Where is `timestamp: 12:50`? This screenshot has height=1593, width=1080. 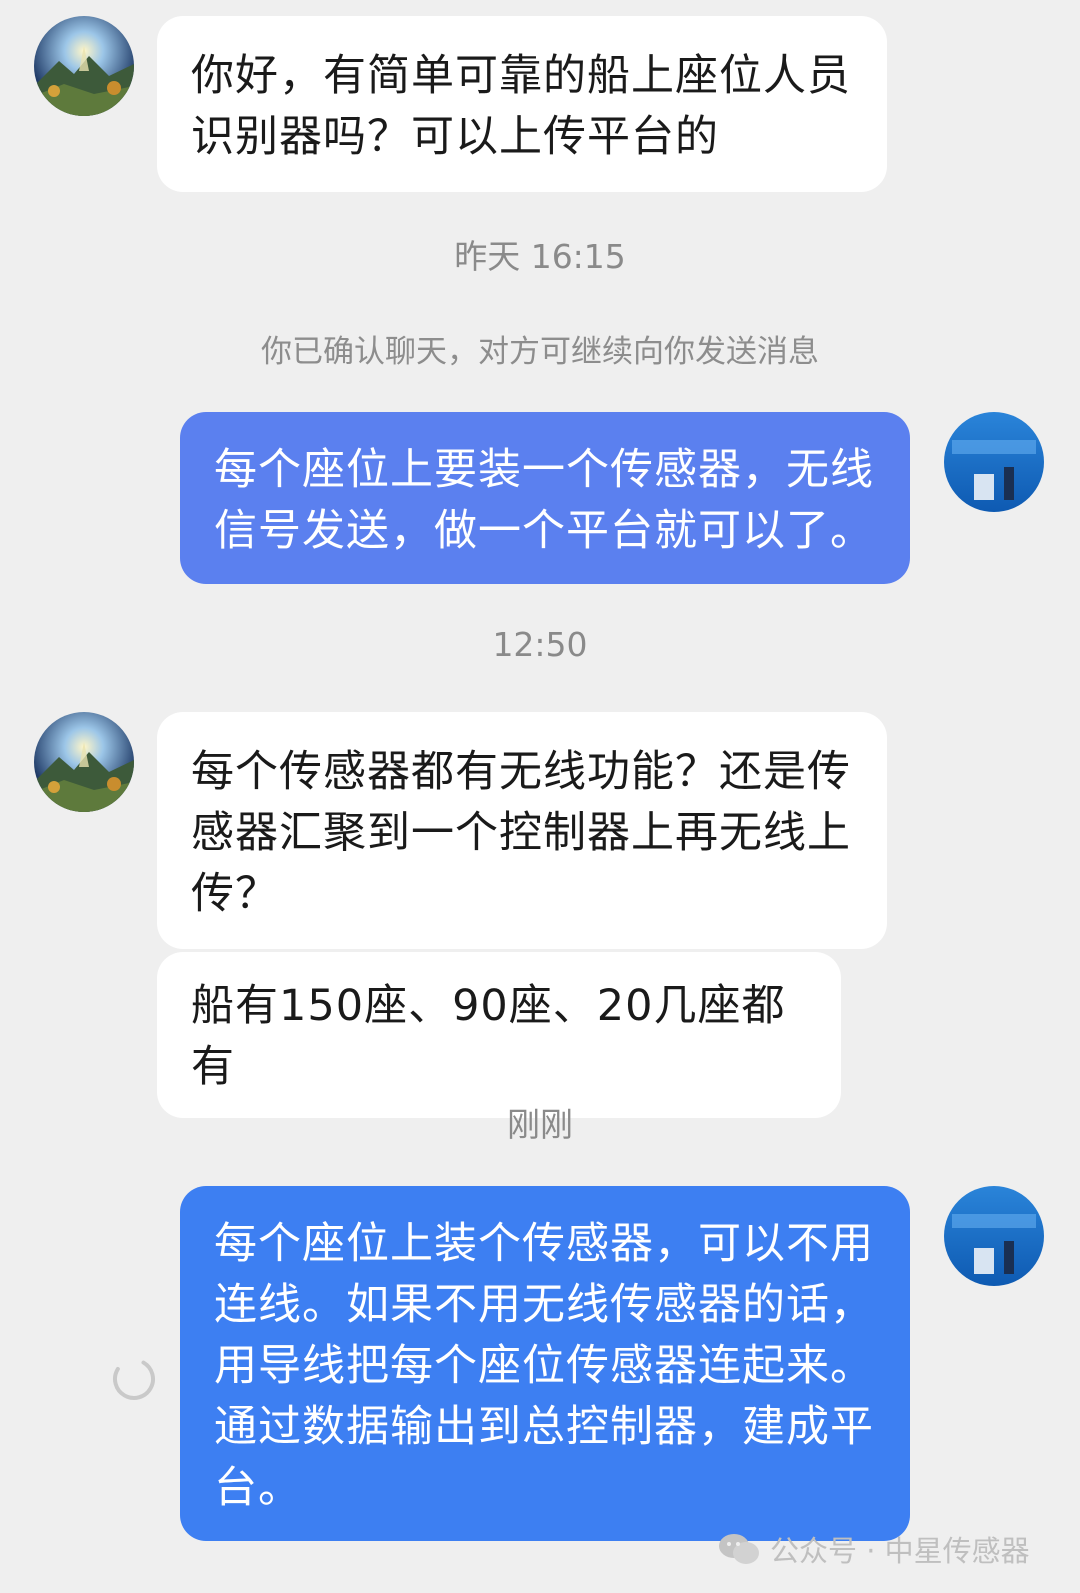
timestamp: 12:50 is located at coordinates (540, 644).